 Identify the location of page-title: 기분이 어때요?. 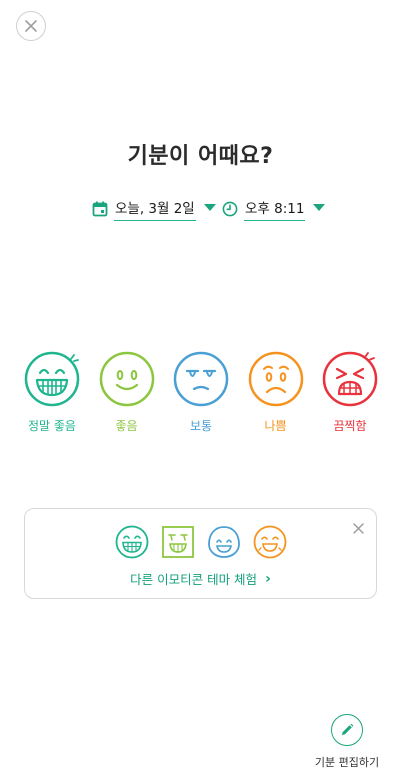
(200, 156).